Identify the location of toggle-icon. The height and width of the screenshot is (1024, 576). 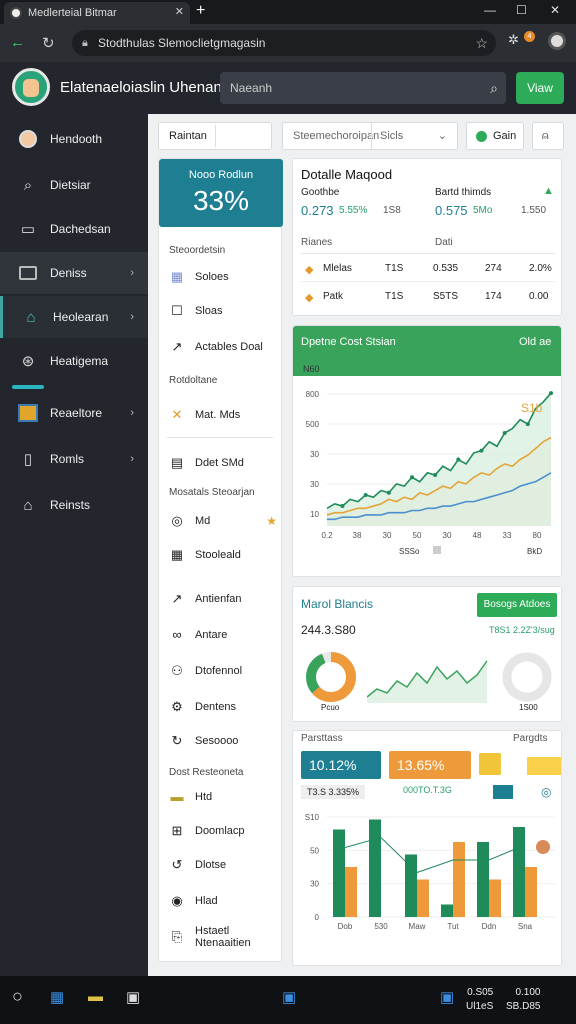
(503, 792).